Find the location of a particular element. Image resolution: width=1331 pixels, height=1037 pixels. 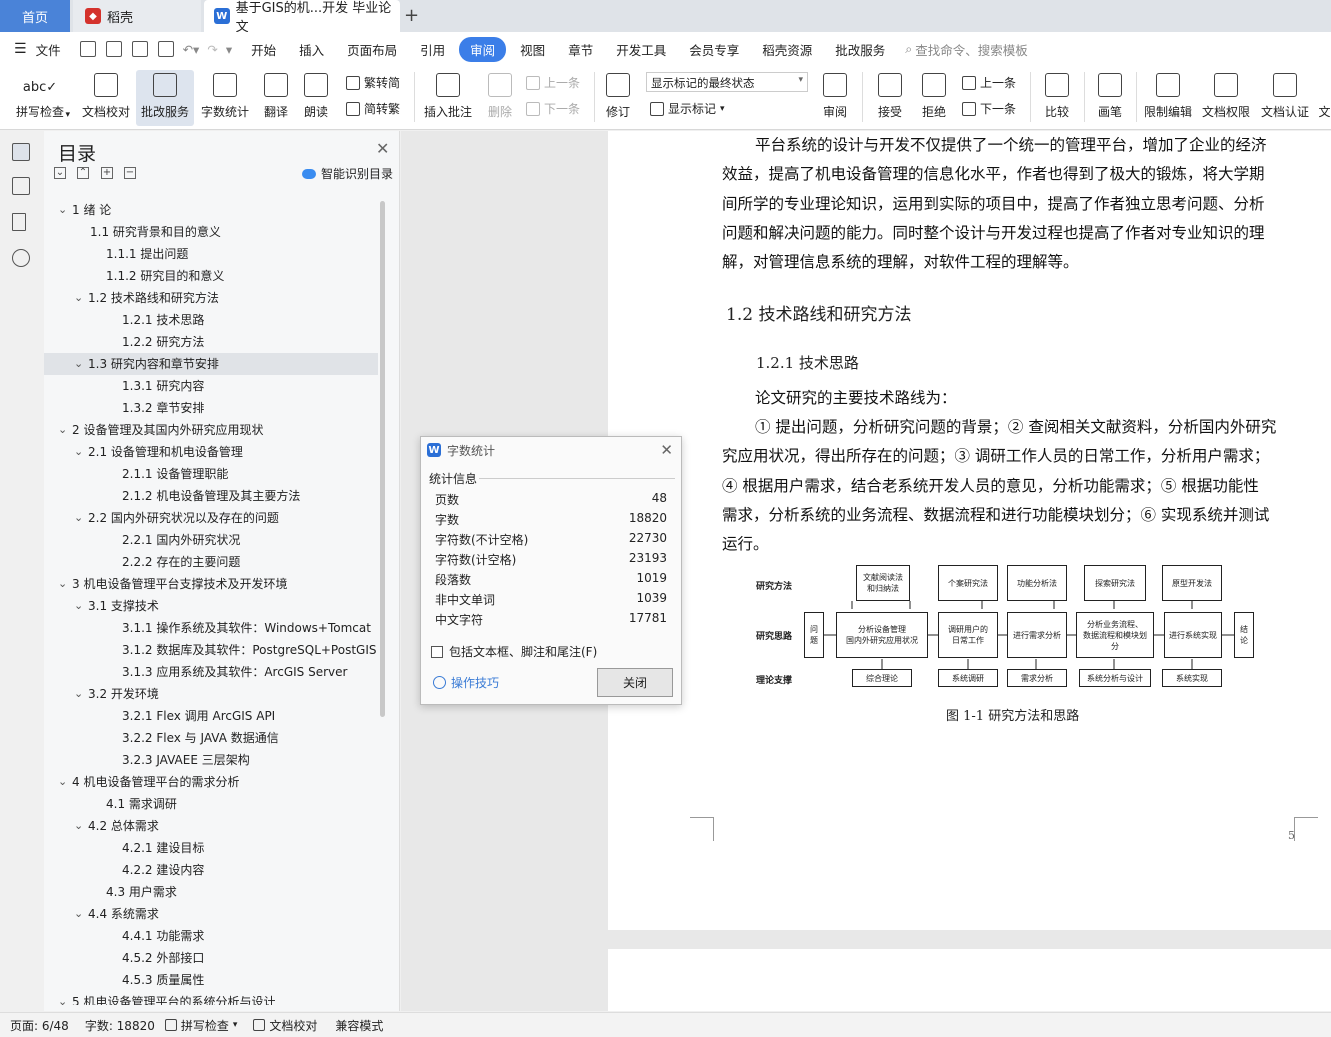

collapse-all-icon: ⌄ is located at coordinates (60, 173).